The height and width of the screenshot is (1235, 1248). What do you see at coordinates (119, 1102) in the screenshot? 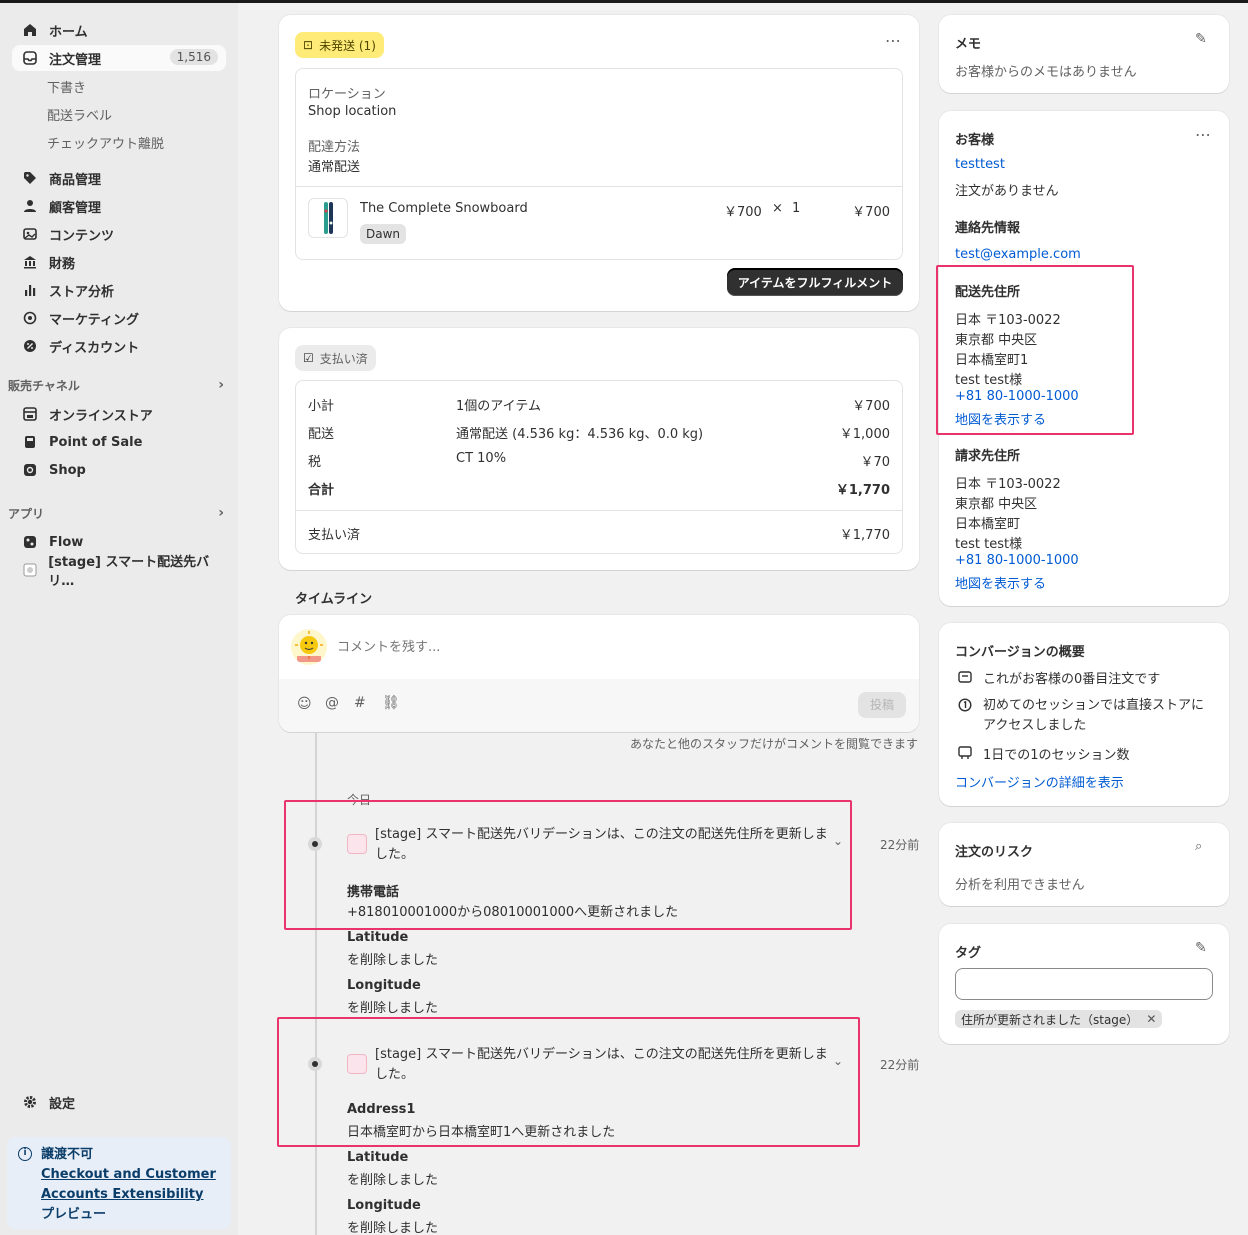
I see `sidebar-item-settings: 設定` at bounding box center [119, 1102].